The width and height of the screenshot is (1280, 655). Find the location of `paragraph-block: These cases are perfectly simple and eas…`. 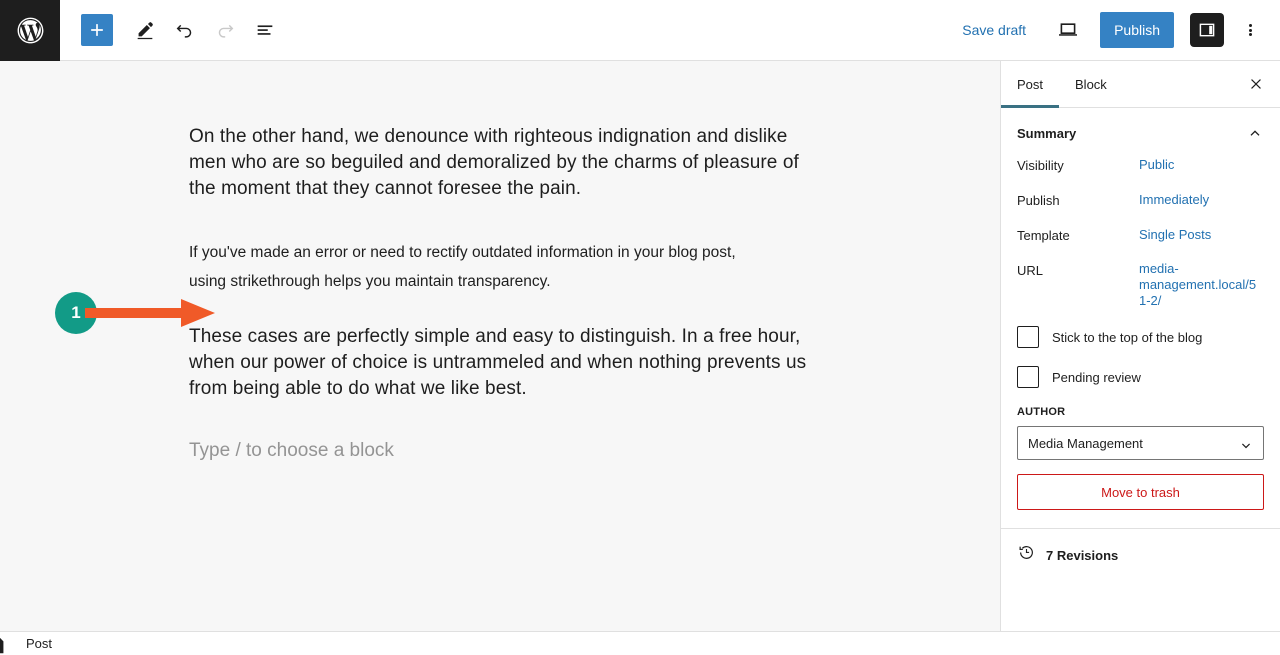

paragraph-block: These cases are perfectly simple and eas… is located at coordinates (509, 363).